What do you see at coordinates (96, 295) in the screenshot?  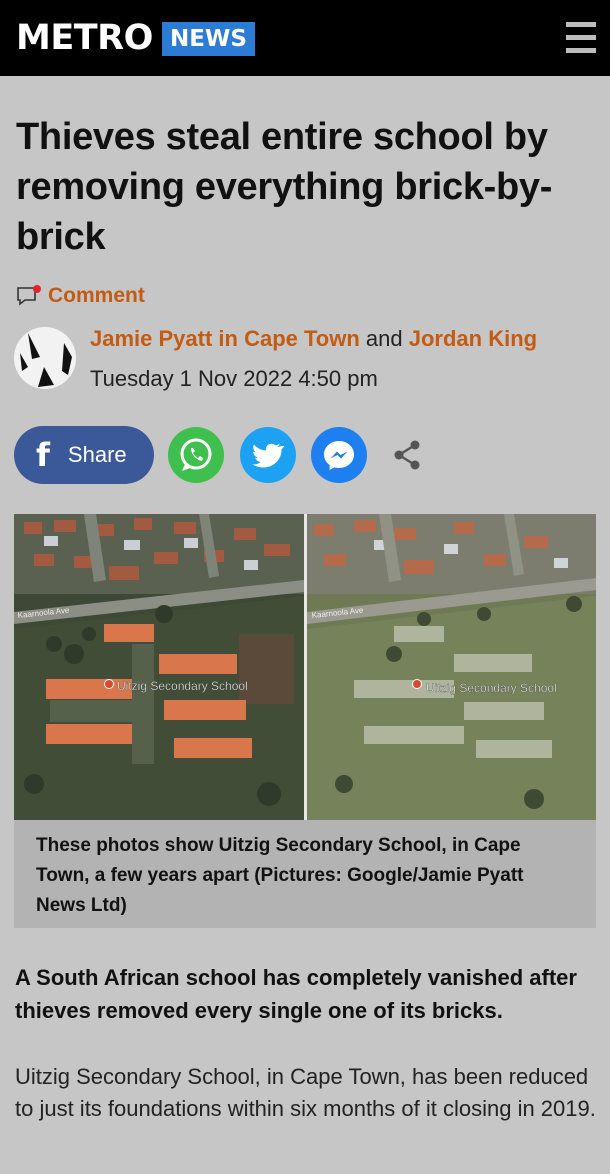 I see `comment-label: Comment` at bounding box center [96, 295].